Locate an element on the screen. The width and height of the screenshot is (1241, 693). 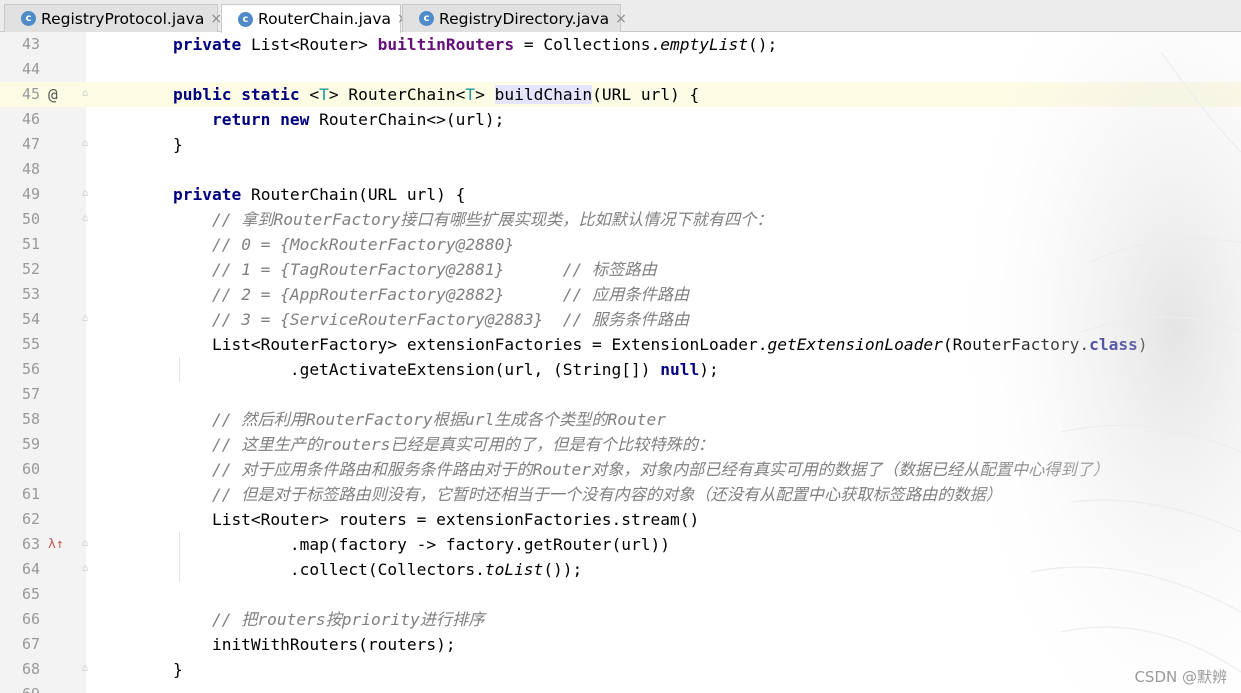
line-number: 44 is located at coordinates (30, 69).